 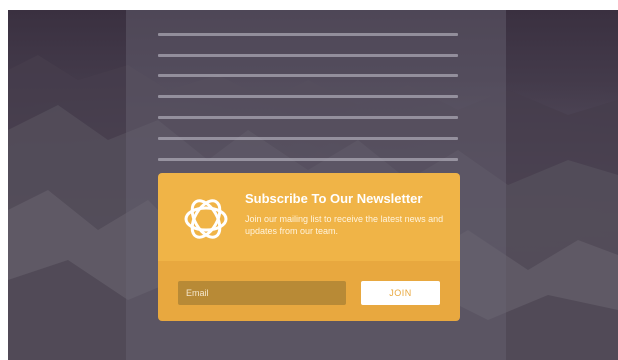 What do you see at coordinates (262, 293) in the screenshot?
I see `email-input` at bounding box center [262, 293].